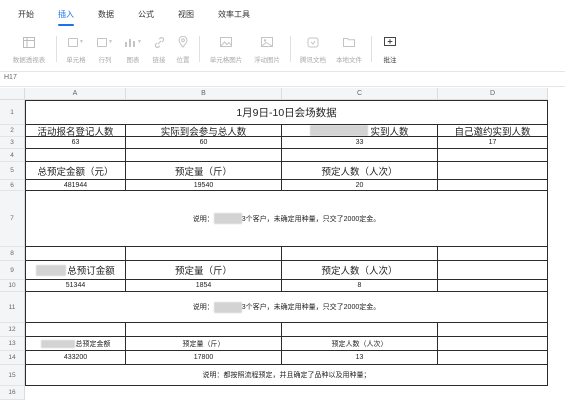 This screenshot has width=565, height=400. What do you see at coordinates (76, 155) in the screenshot?
I see `cell-a4` at bounding box center [76, 155].